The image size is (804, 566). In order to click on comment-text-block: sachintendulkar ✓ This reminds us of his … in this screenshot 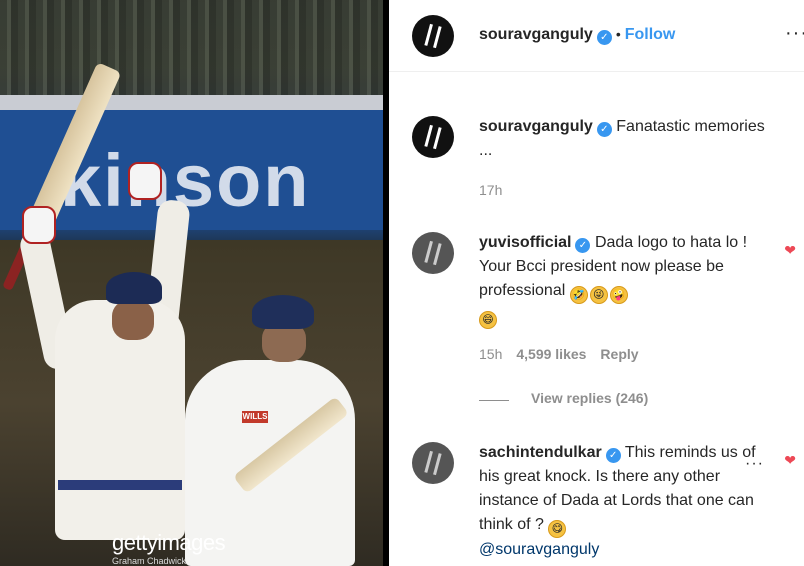, I will do `click(624, 501)`.